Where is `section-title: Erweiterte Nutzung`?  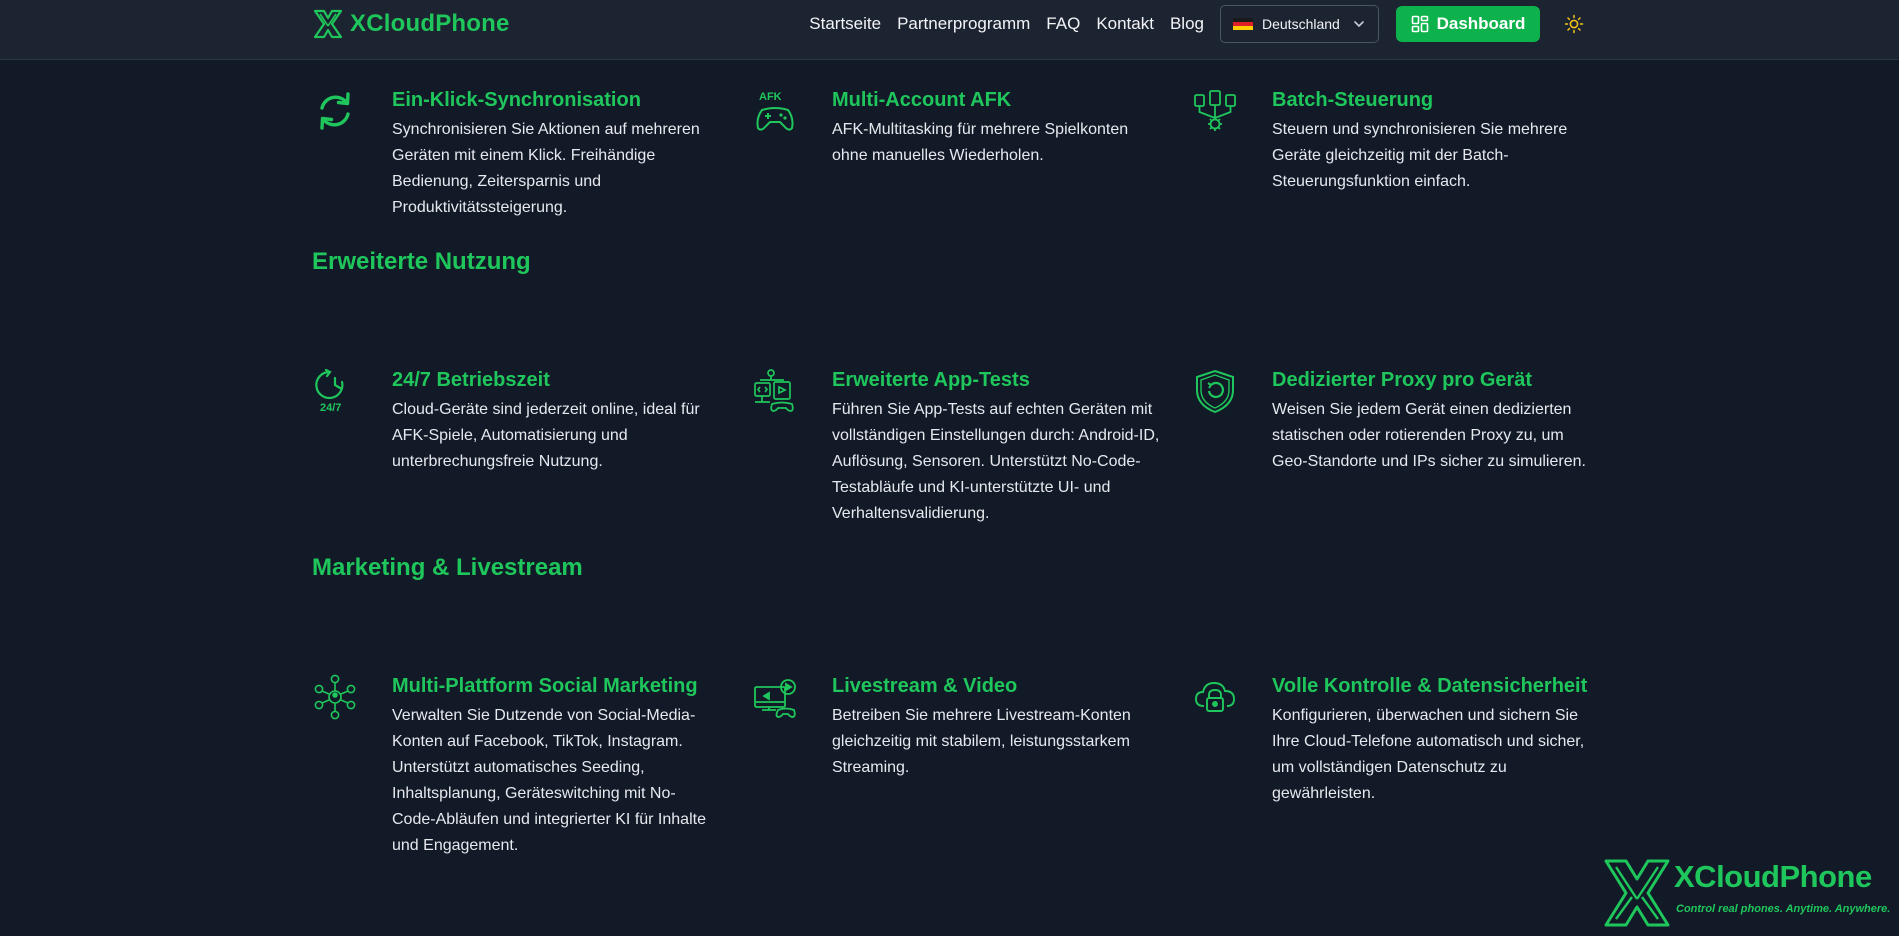 section-title: Erweiterte Nutzung is located at coordinates (421, 261).